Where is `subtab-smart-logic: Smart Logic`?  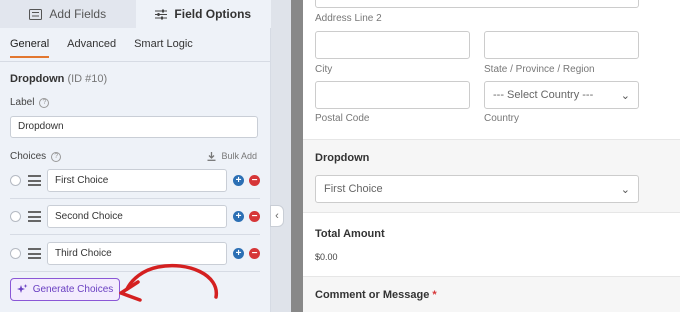
subtab-smart-logic: Smart Logic is located at coordinates (163, 48).